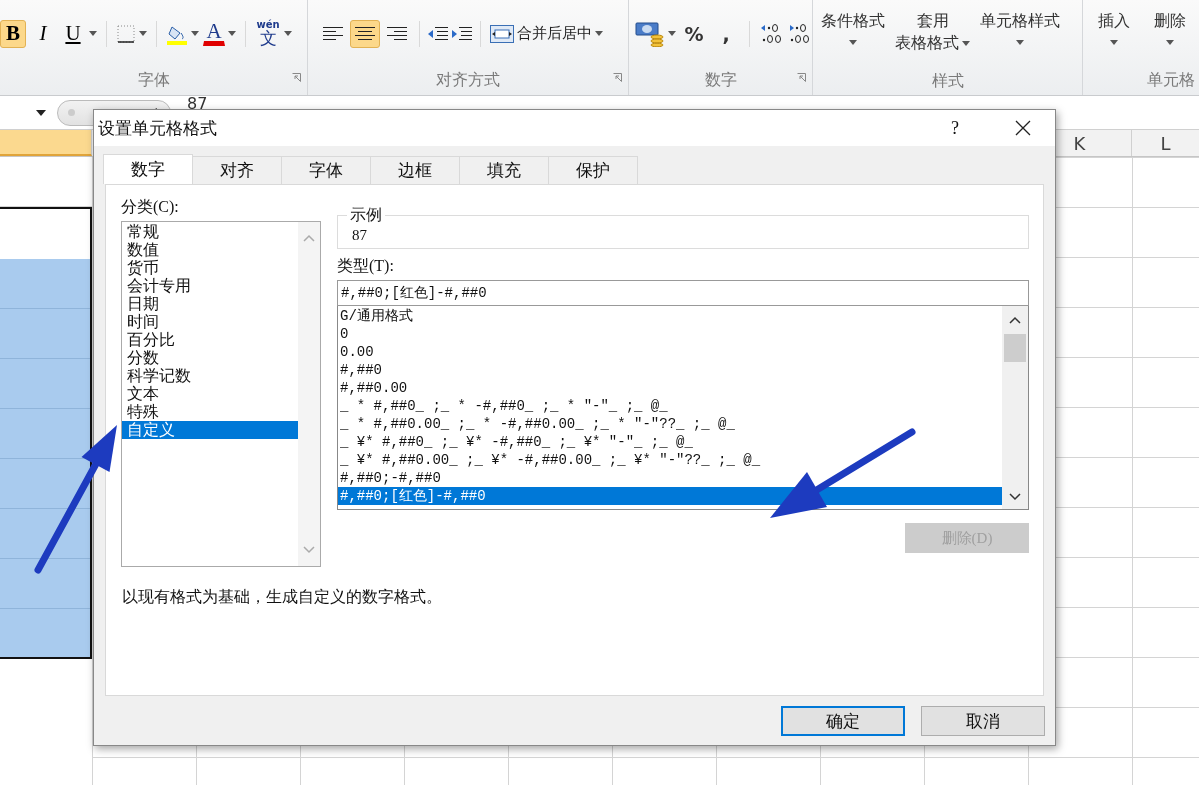  Describe the element at coordinates (268, 33) in the screenshot. I see `phonetic-button: wén 文` at that location.